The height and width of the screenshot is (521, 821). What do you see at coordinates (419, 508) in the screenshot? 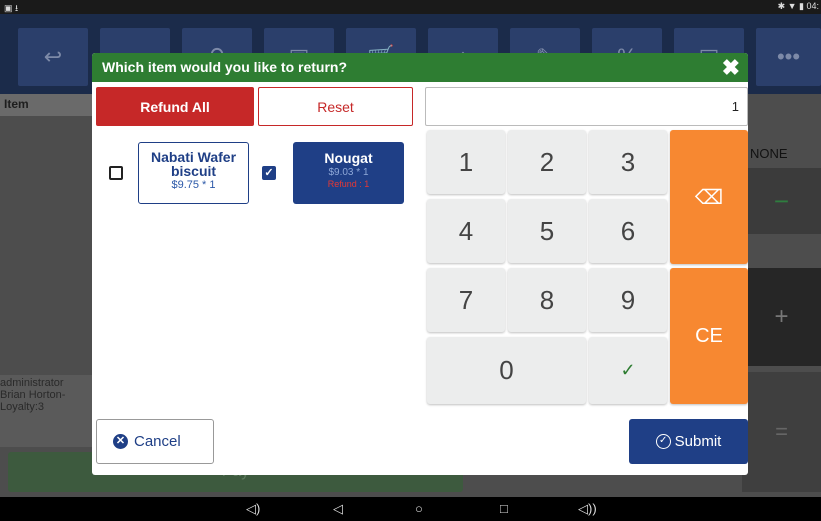
I see `home-nav-icon: ○` at bounding box center [419, 508].